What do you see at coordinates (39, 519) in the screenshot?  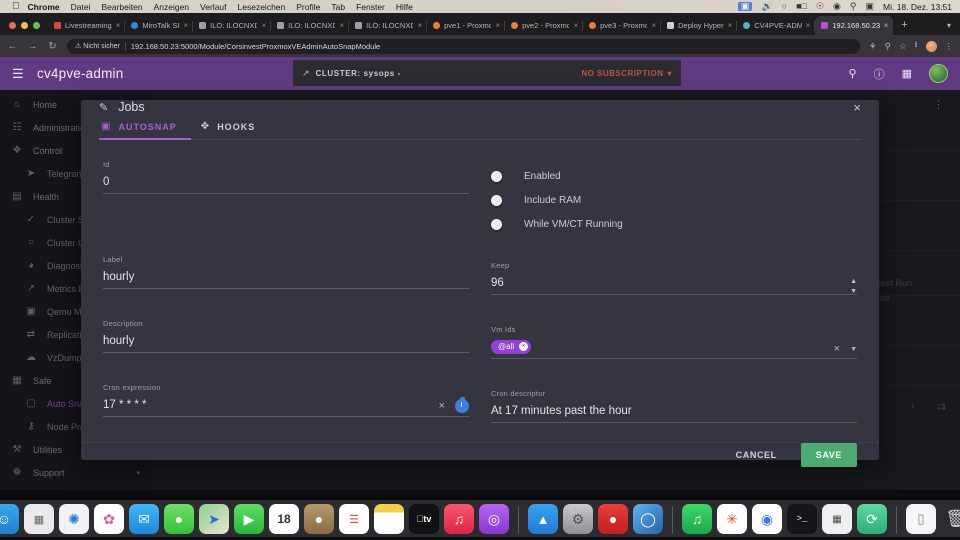 I see `dock-item-launchpad: ▦` at bounding box center [39, 519].